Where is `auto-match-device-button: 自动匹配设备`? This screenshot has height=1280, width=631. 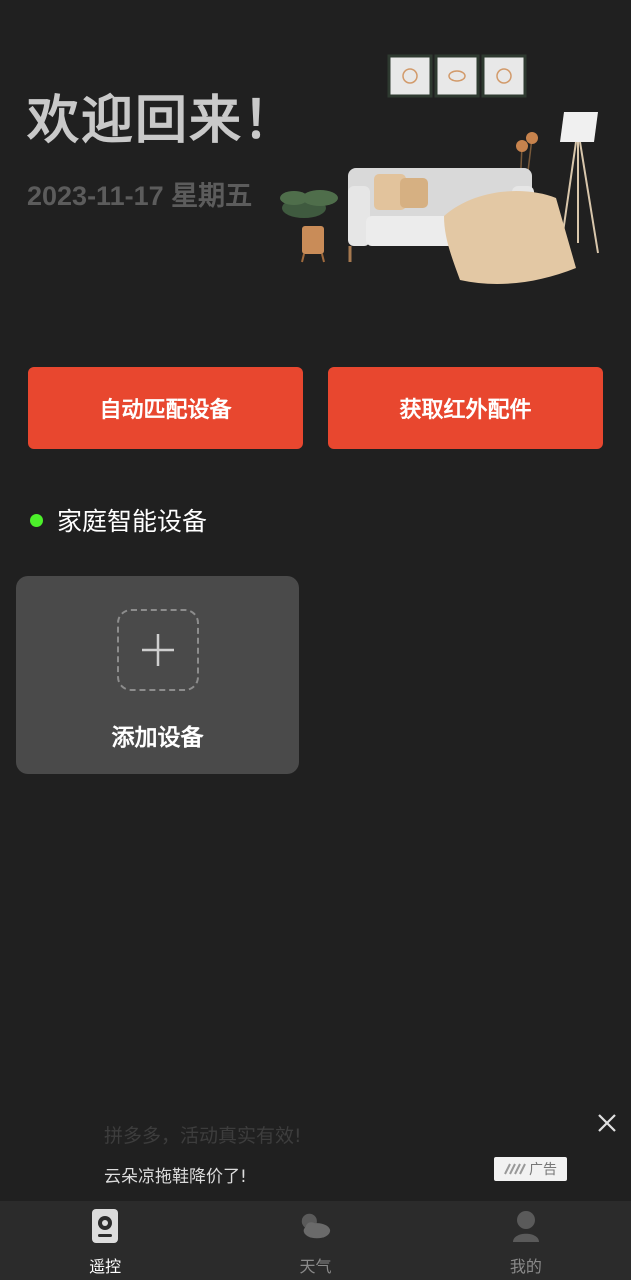 auto-match-device-button: 自动匹配设备 is located at coordinates (165, 408).